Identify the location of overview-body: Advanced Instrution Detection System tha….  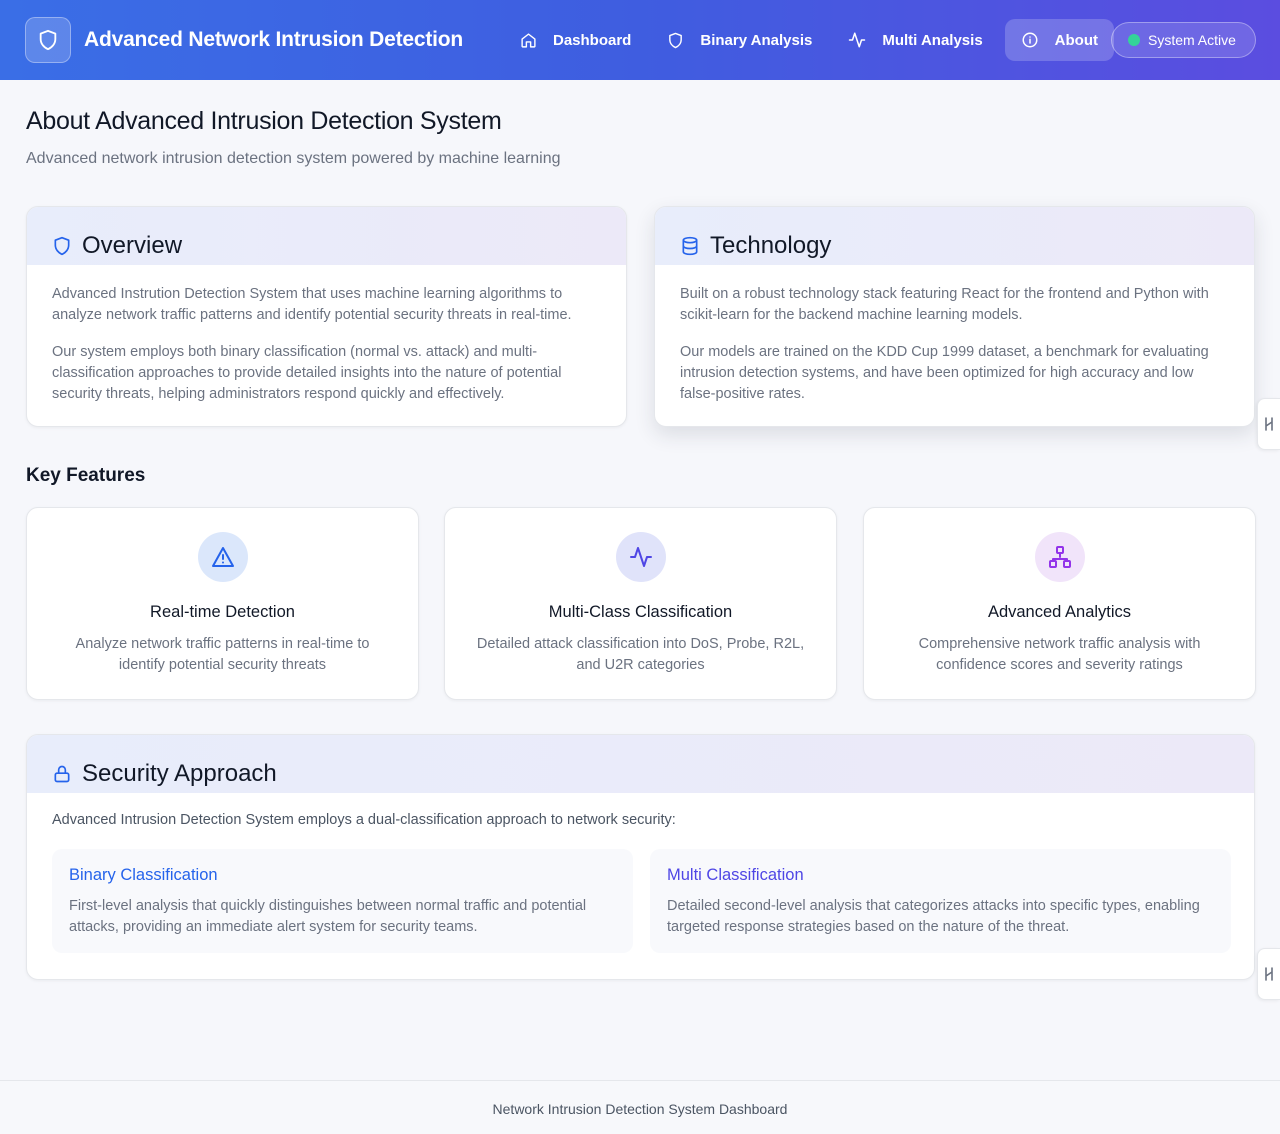
(326, 335).